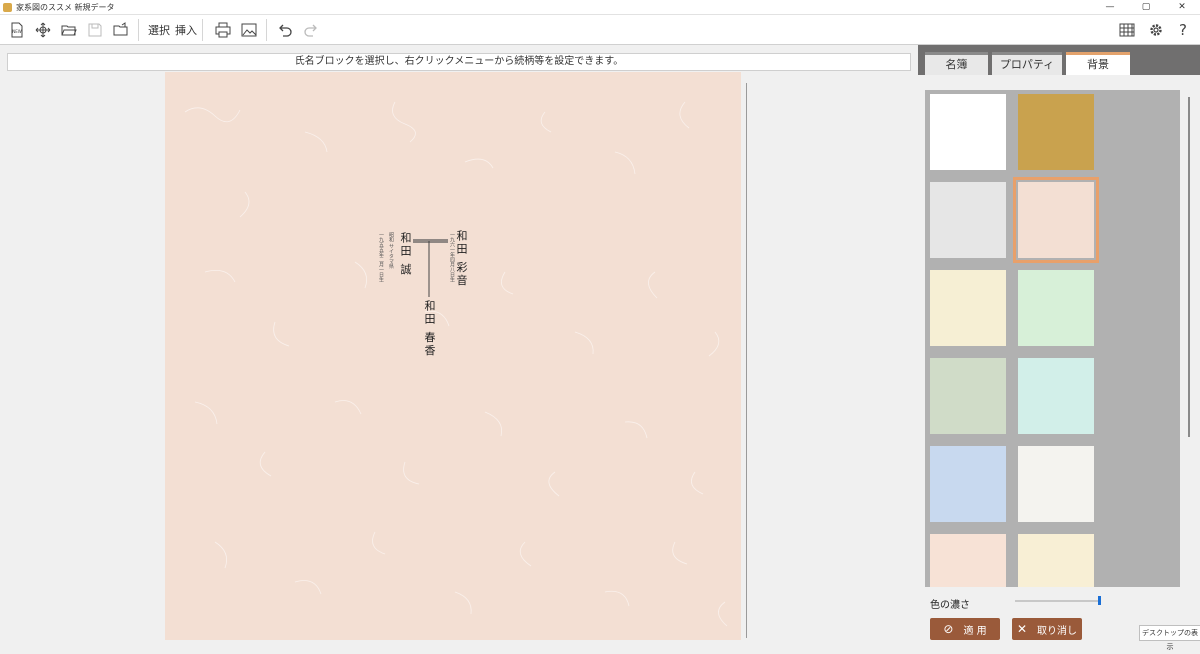 Image resolution: width=1200 pixels, height=654 pixels. What do you see at coordinates (186, 30) in the screenshot?
I see `insert-mode-button: 挿入` at bounding box center [186, 30].